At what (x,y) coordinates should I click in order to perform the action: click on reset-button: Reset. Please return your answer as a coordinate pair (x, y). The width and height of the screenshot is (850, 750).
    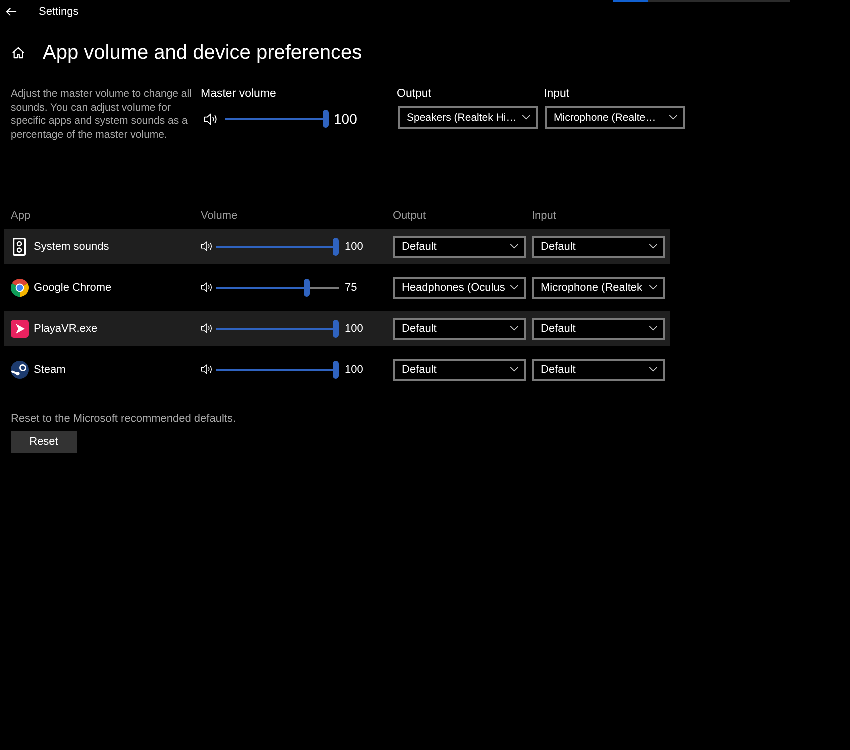
    Looking at the image, I should click on (44, 442).